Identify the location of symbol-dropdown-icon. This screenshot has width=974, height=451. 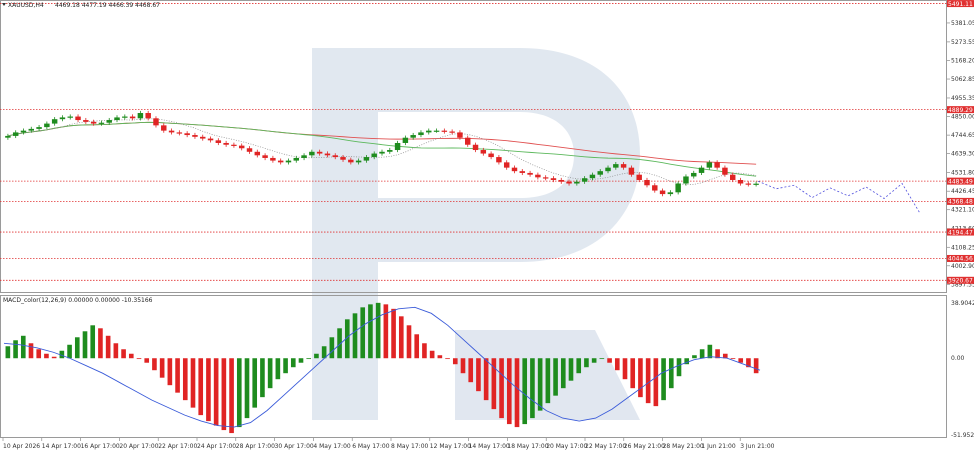
(4, 4).